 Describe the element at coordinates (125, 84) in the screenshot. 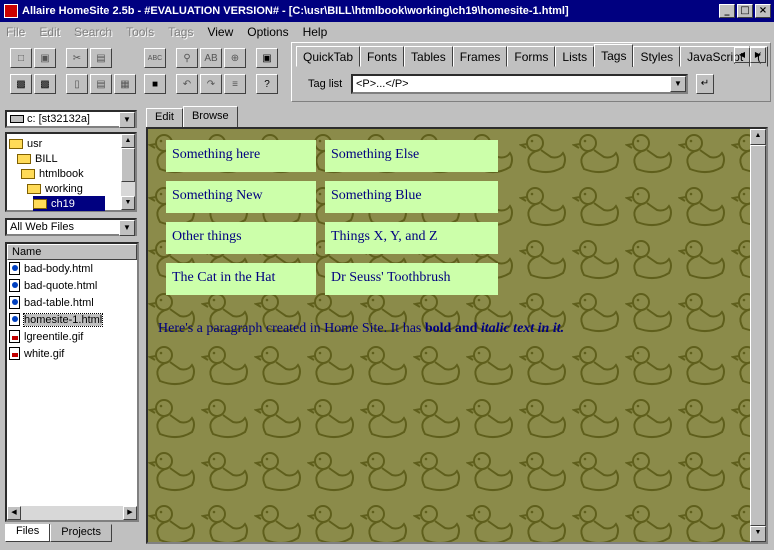

I see `folder-icon: ▦` at that location.